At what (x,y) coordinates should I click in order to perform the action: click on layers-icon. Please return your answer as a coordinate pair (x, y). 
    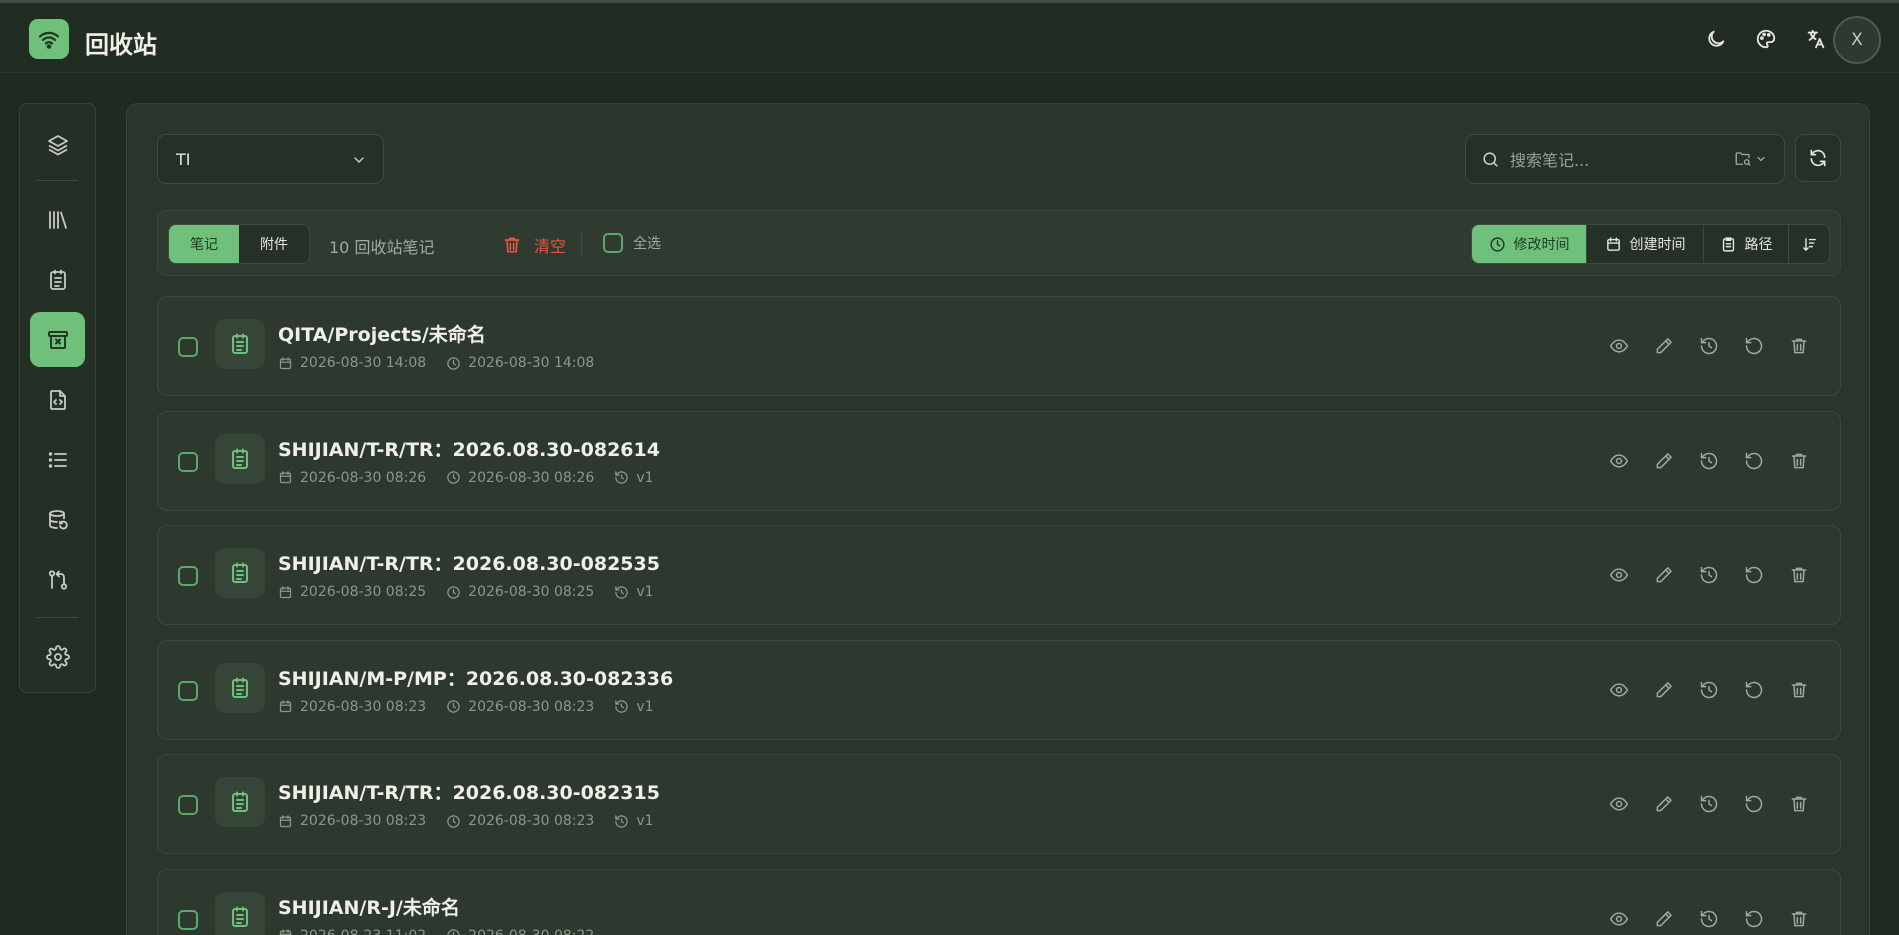
    Looking at the image, I should click on (57, 144).